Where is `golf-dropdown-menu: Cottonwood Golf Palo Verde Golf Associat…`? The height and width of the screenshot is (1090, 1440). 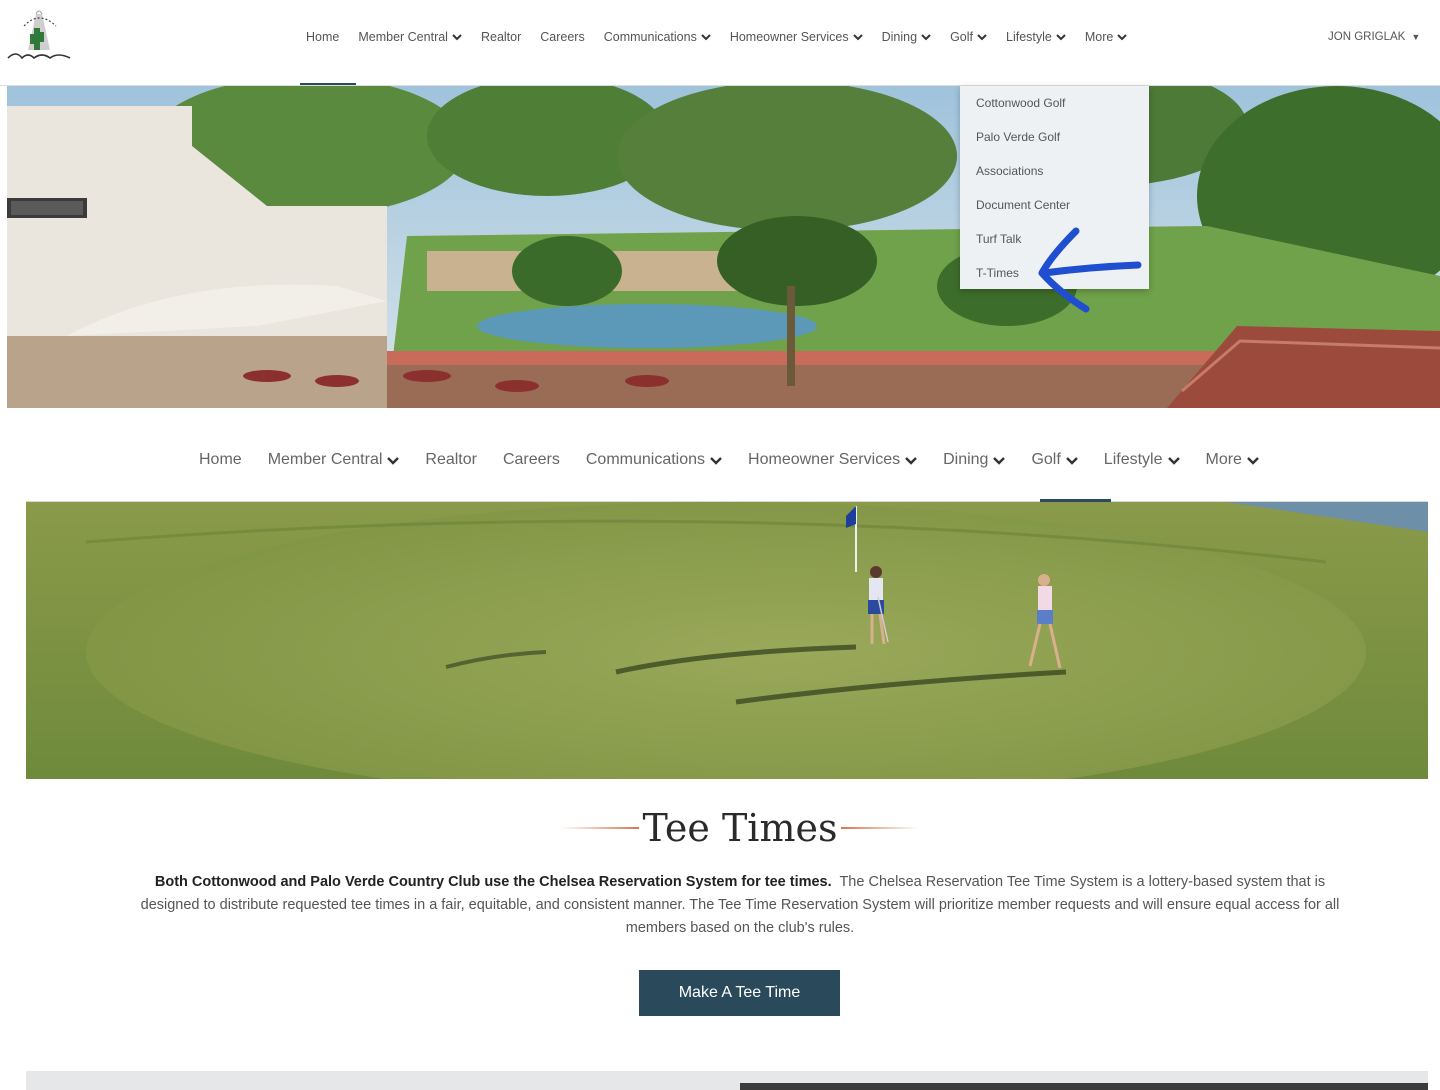 golf-dropdown-menu: Cottonwood Golf Palo Verde Golf Associat… is located at coordinates (1054, 187).